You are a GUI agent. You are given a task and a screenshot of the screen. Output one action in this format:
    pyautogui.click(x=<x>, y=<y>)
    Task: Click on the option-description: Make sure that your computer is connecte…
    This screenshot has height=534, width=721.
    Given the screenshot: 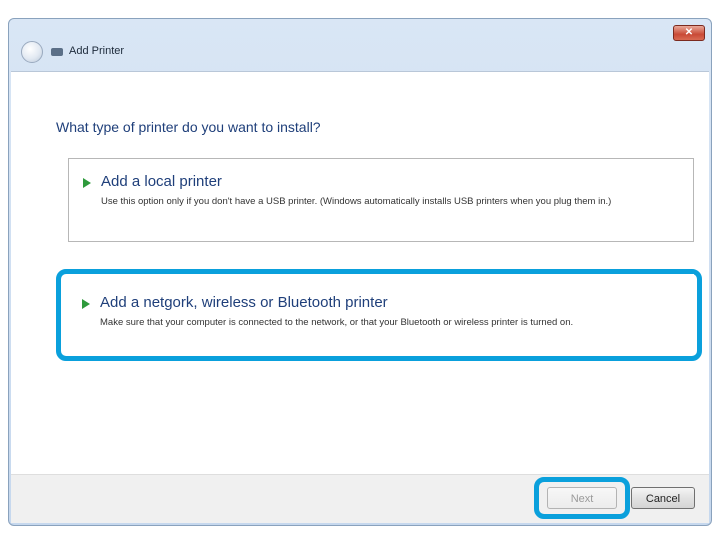 What is the action you would take?
    pyautogui.click(x=337, y=322)
    